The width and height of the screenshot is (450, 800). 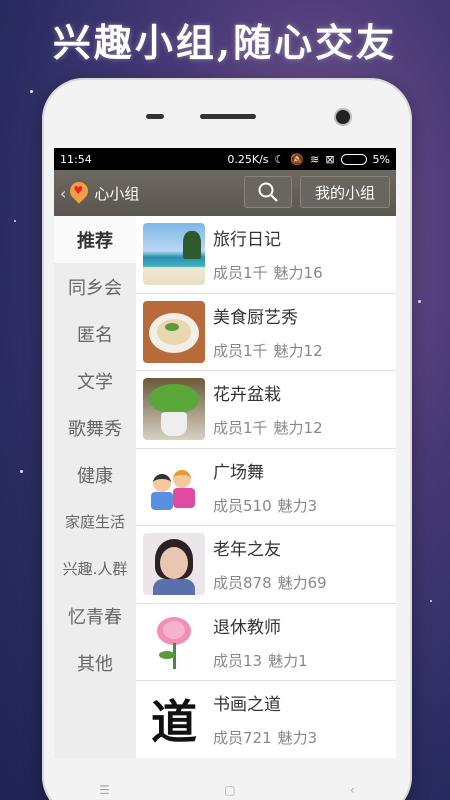 I want to click on app-bar: ‹ ♥ 心小组 我的小组, so click(x=225, y=193).